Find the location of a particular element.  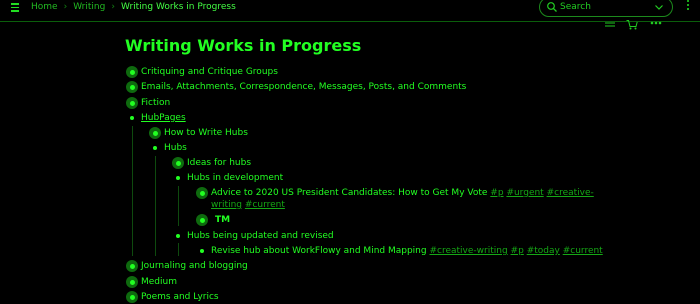

item-text: Critiquing and Critique Groups is located at coordinates (209, 72).